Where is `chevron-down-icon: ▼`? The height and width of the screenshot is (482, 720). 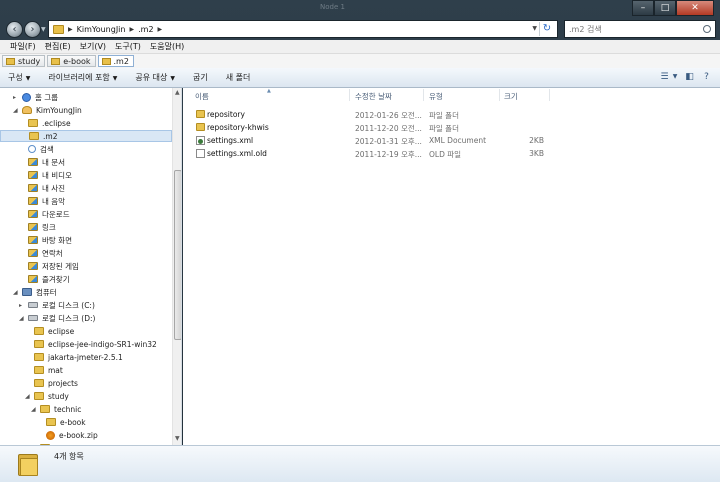
chevron-down-icon: ▼ is located at coordinates (173, 78).